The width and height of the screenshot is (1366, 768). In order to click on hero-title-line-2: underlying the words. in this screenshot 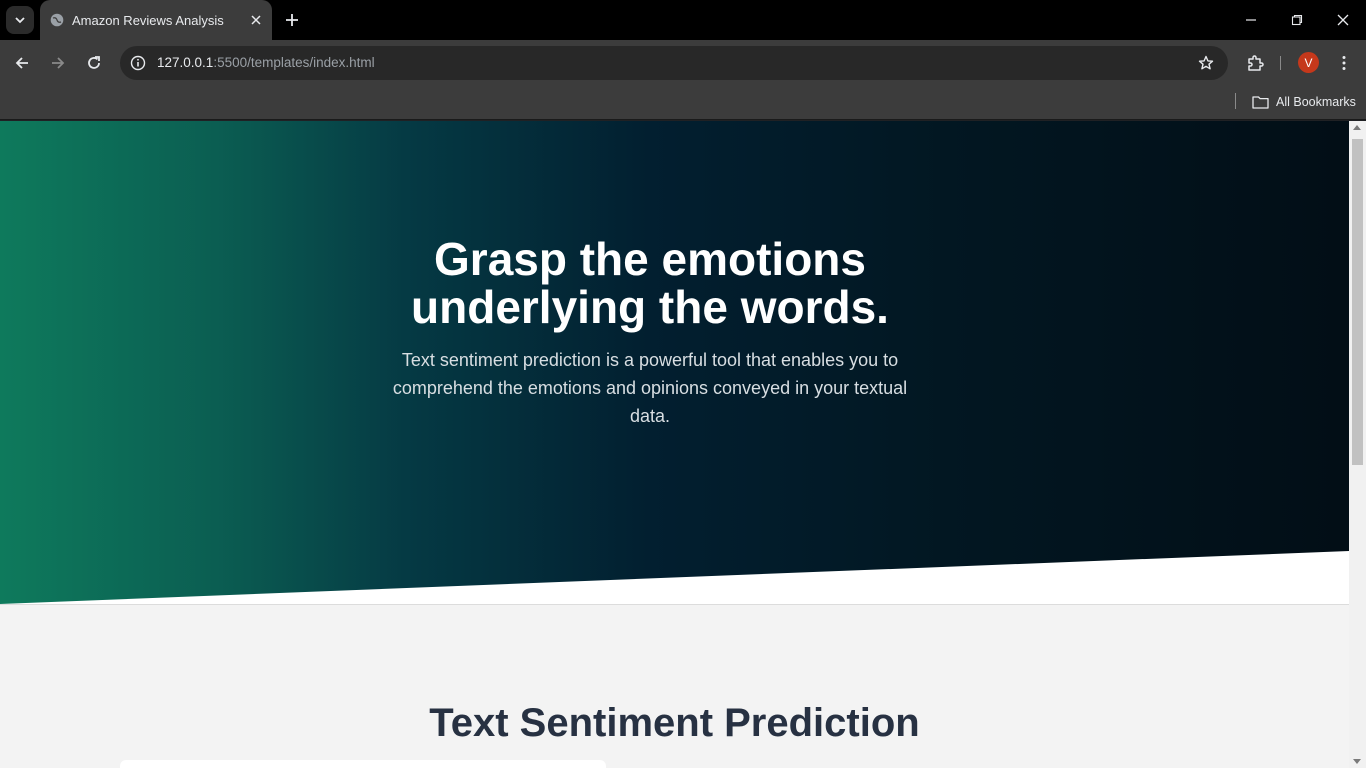, I will do `click(650, 307)`.